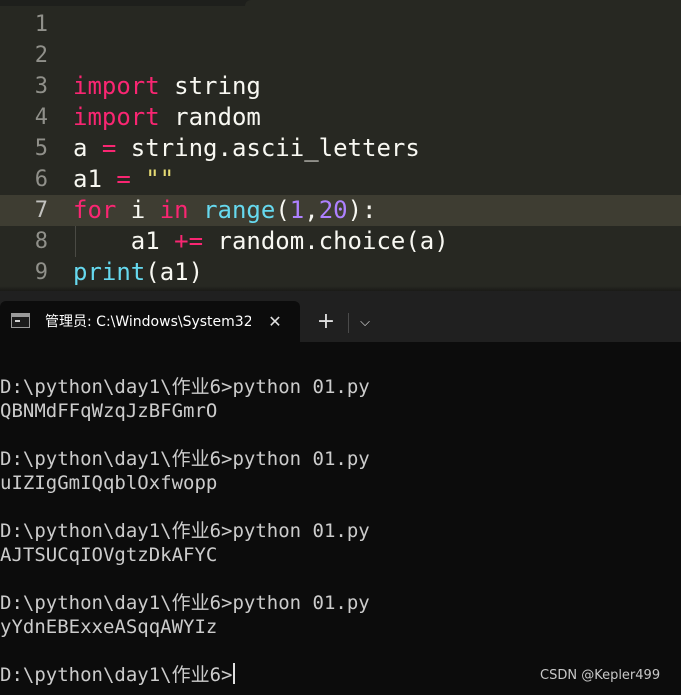 The height and width of the screenshot is (695, 681). Describe the element at coordinates (41, 24) in the screenshot. I see `line-number: 1` at that location.